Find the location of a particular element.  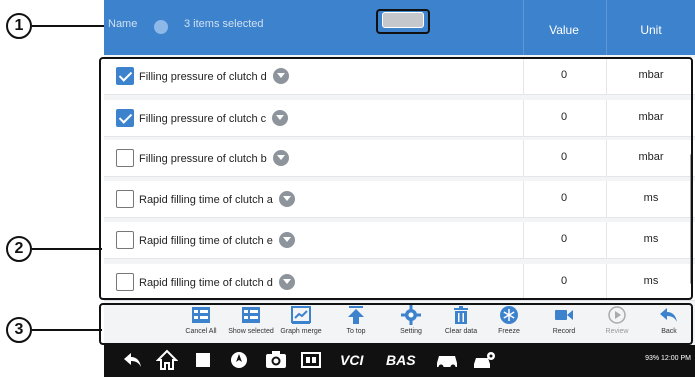

bas-shortcut: BAS is located at coordinates (401, 360).